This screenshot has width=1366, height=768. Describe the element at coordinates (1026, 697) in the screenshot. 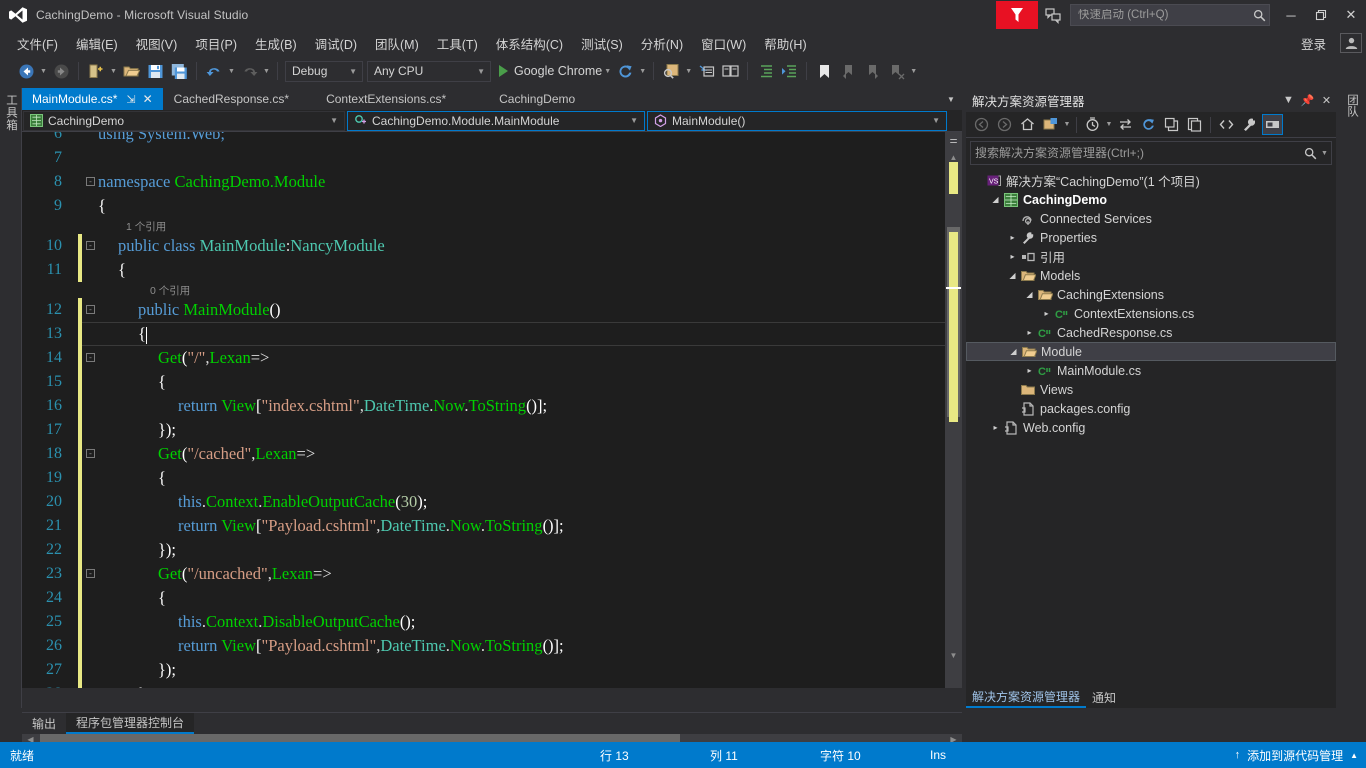

I see `tab-solution-explorer: 解决方案资源管理器` at that location.